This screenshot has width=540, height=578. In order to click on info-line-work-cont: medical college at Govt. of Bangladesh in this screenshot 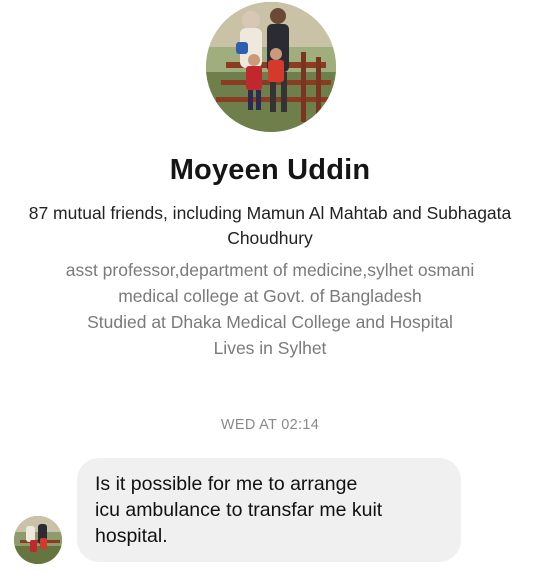, I will do `click(270, 296)`.